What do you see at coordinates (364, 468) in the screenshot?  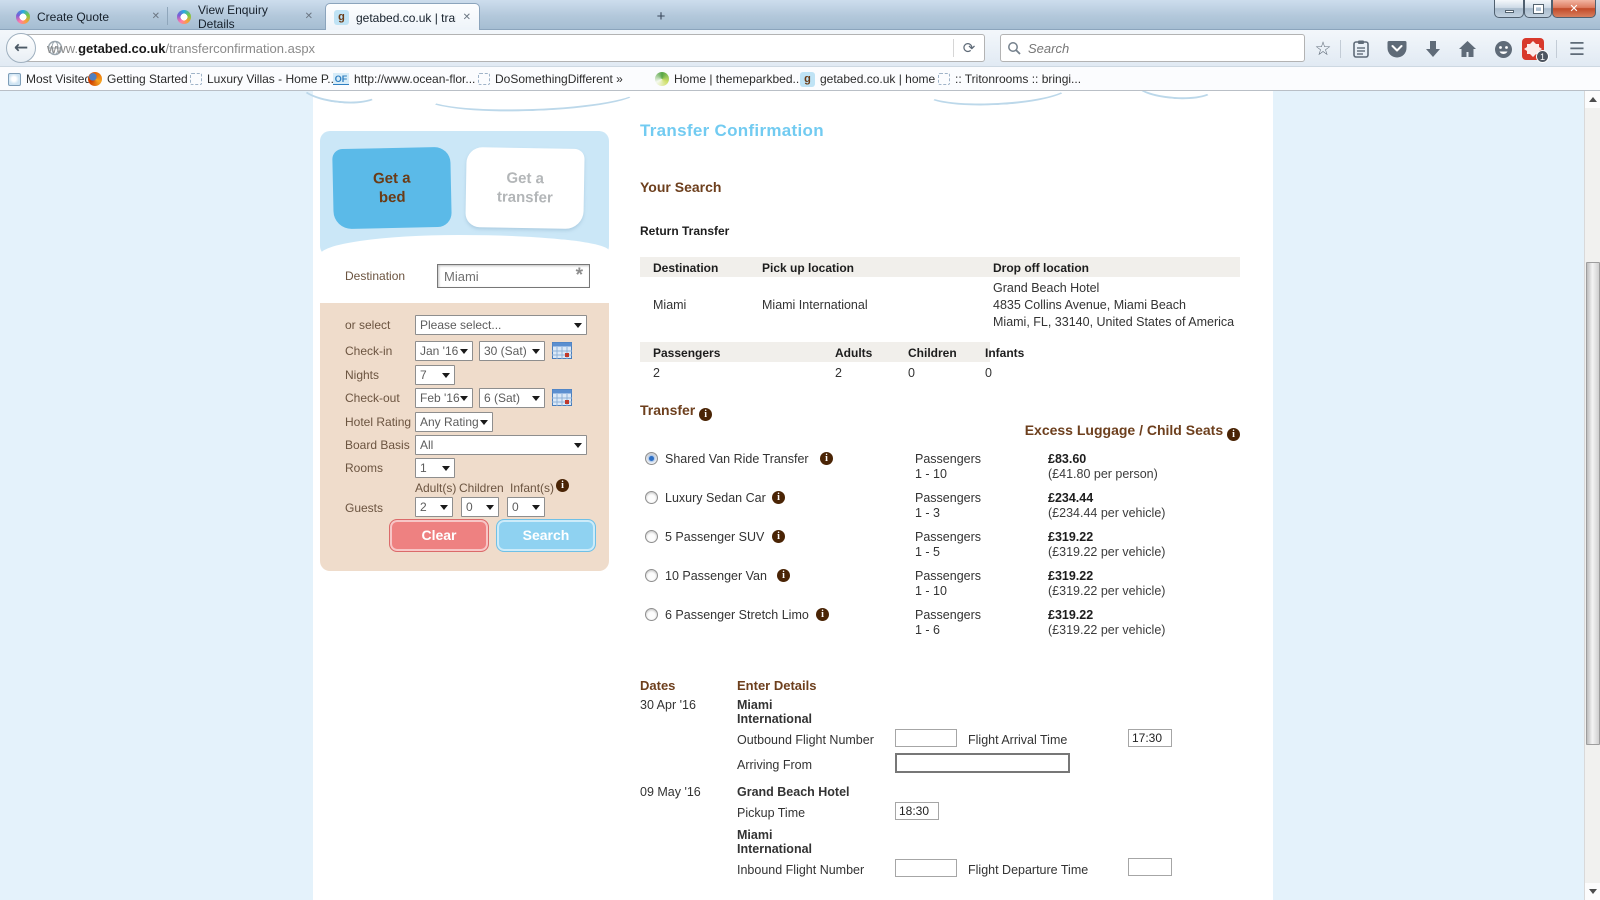 I see `rooms-label: Rooms` at bounding box center [364, 468].